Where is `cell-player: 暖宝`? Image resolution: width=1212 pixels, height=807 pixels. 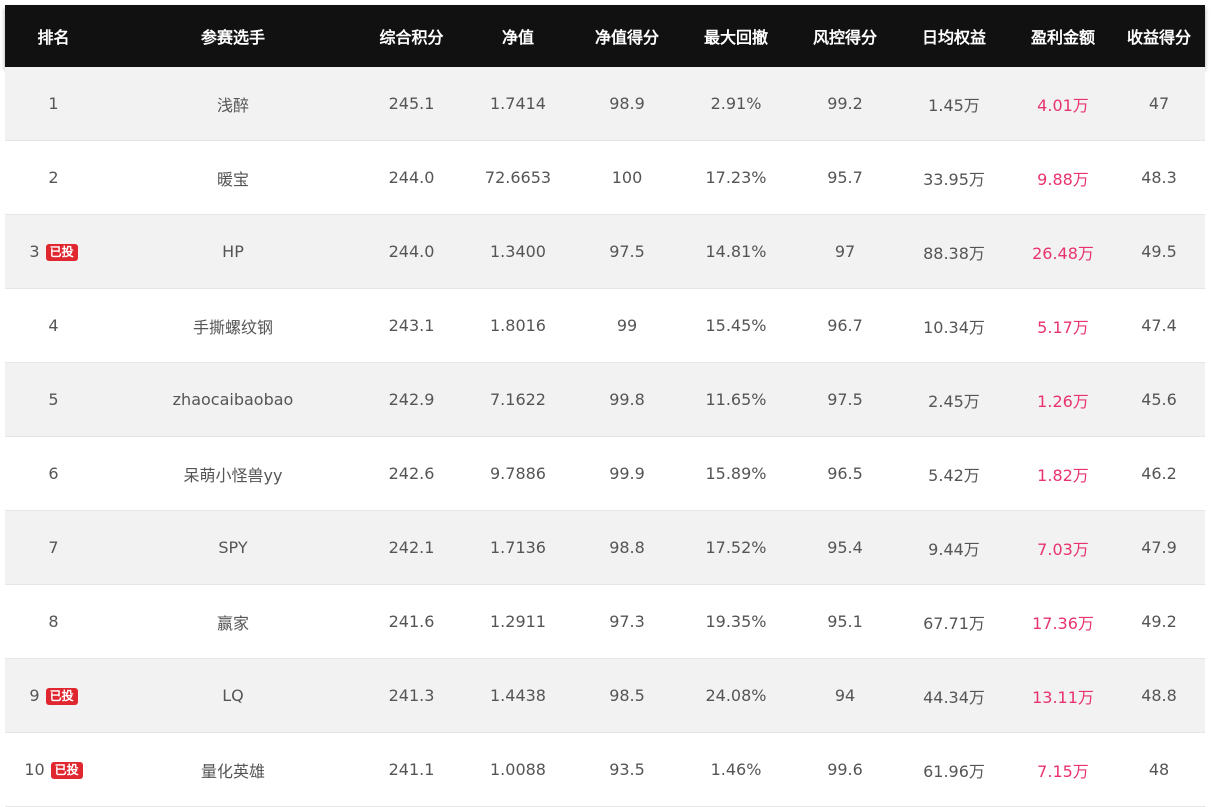
cell-player: 暖宝 is located at coordinates (233, 177).